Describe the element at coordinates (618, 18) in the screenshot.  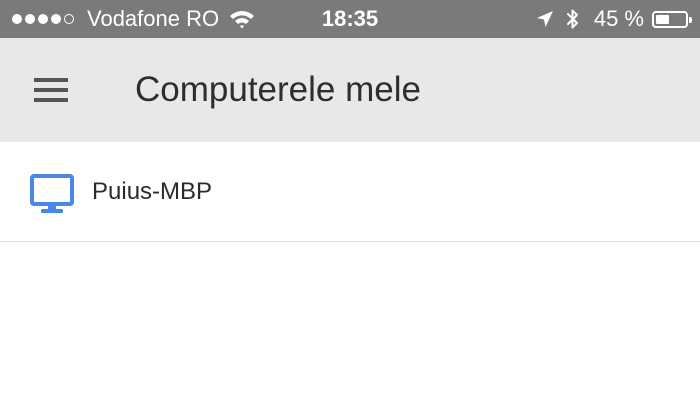
I see `battery-percent: 45 %` at that location.